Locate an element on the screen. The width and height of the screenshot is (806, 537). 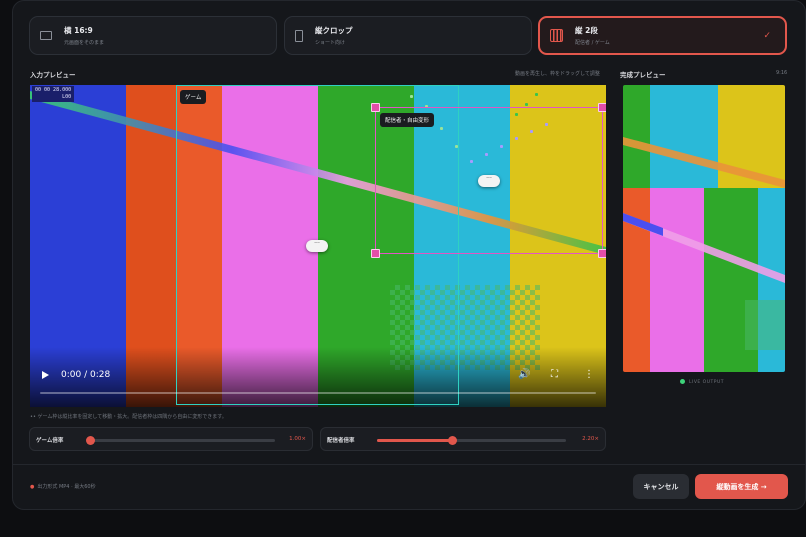
streamer-frame-label: 配信者・自由変形 is located at coordinates (407, 120).